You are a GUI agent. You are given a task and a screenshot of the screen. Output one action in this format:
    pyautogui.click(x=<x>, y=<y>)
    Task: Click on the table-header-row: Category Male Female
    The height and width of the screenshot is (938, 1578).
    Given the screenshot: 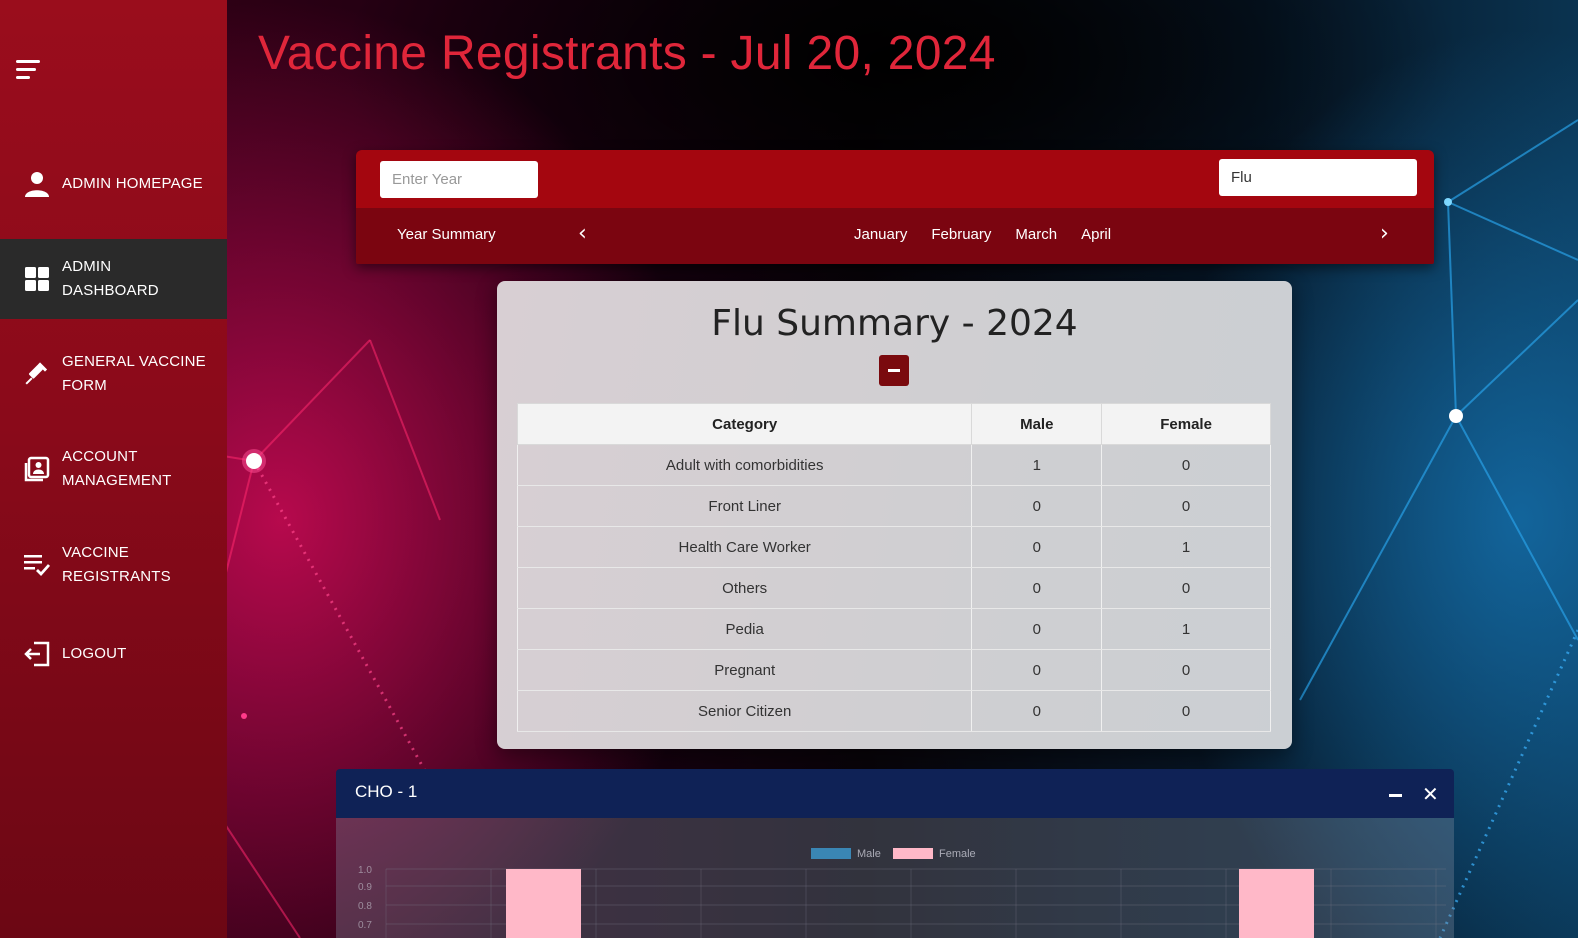 What is the action you would take?
    pyautogui.click(x=893, y=424)
    